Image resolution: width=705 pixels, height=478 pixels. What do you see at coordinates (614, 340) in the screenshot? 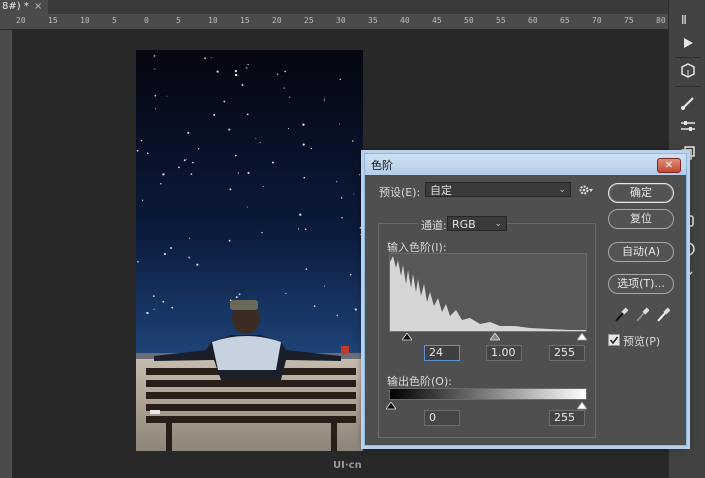
I see `preview-checkbox` at bounding box center [614, 340].